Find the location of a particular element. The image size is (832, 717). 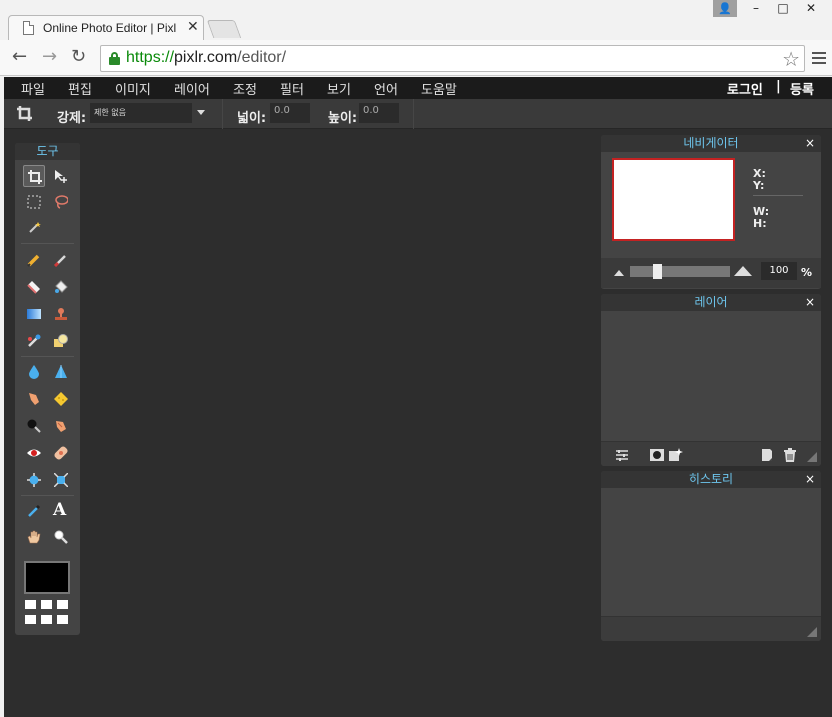

forward-arrow-icon: → is located at coordinates (49, 57).